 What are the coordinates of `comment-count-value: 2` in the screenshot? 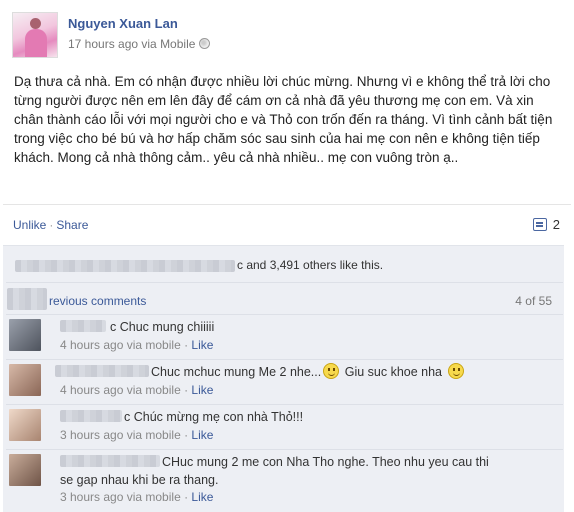 It's located at (556, 224).